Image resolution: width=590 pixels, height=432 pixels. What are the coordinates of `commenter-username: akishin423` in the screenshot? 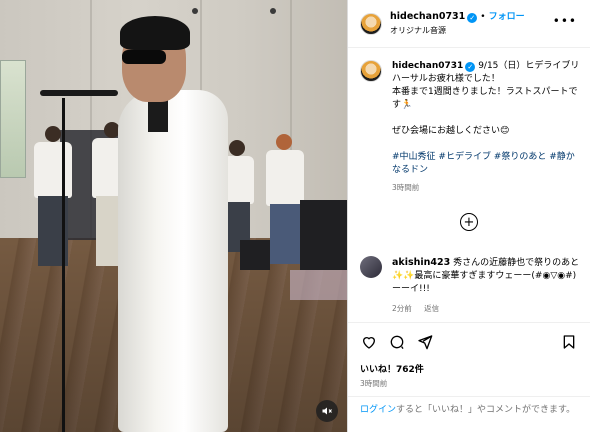 It's located at (421, 262).